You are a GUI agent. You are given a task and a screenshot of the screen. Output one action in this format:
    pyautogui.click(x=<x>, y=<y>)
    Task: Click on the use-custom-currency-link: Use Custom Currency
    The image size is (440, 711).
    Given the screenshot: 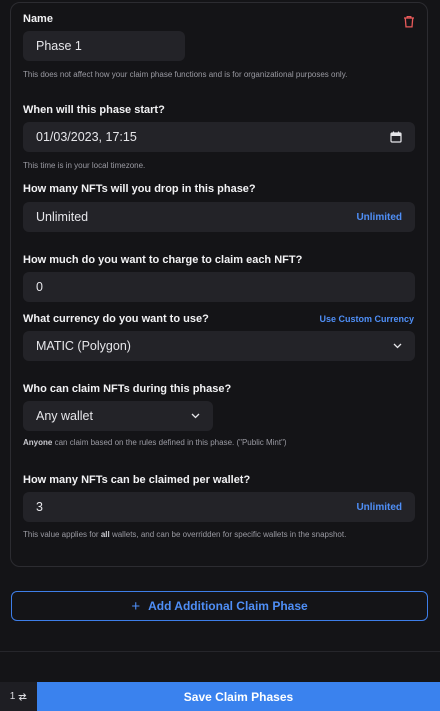 What is the action you would take?
    pyautogui.click(x=366, y=319)
    